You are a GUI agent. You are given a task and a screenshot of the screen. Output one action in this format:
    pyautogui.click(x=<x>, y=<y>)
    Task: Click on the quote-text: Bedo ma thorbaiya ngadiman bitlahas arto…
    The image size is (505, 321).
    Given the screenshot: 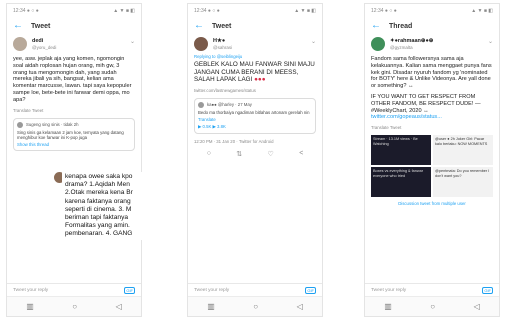 What is the action you would take?
    pyautogui.click(x=254, y=112)
    